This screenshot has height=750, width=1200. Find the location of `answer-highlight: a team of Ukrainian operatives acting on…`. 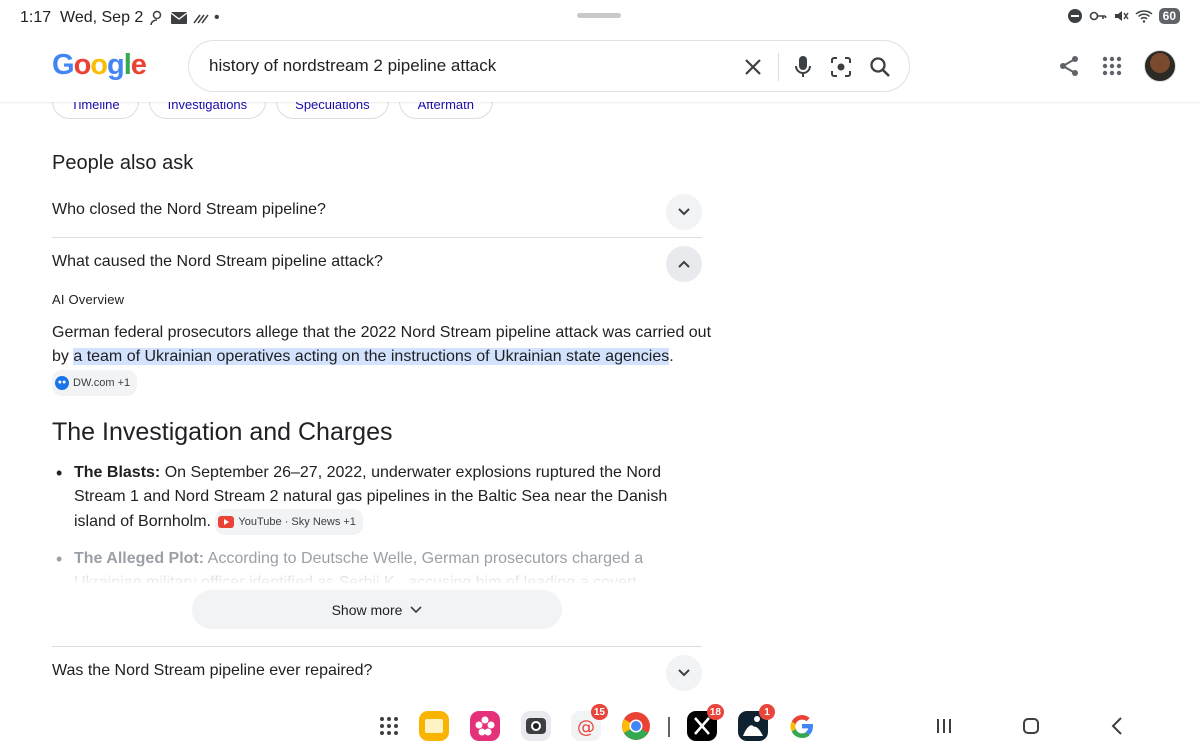

answer-highlight: a team of Ukrainian operatives acting on… is located at coordinates (371, 356).